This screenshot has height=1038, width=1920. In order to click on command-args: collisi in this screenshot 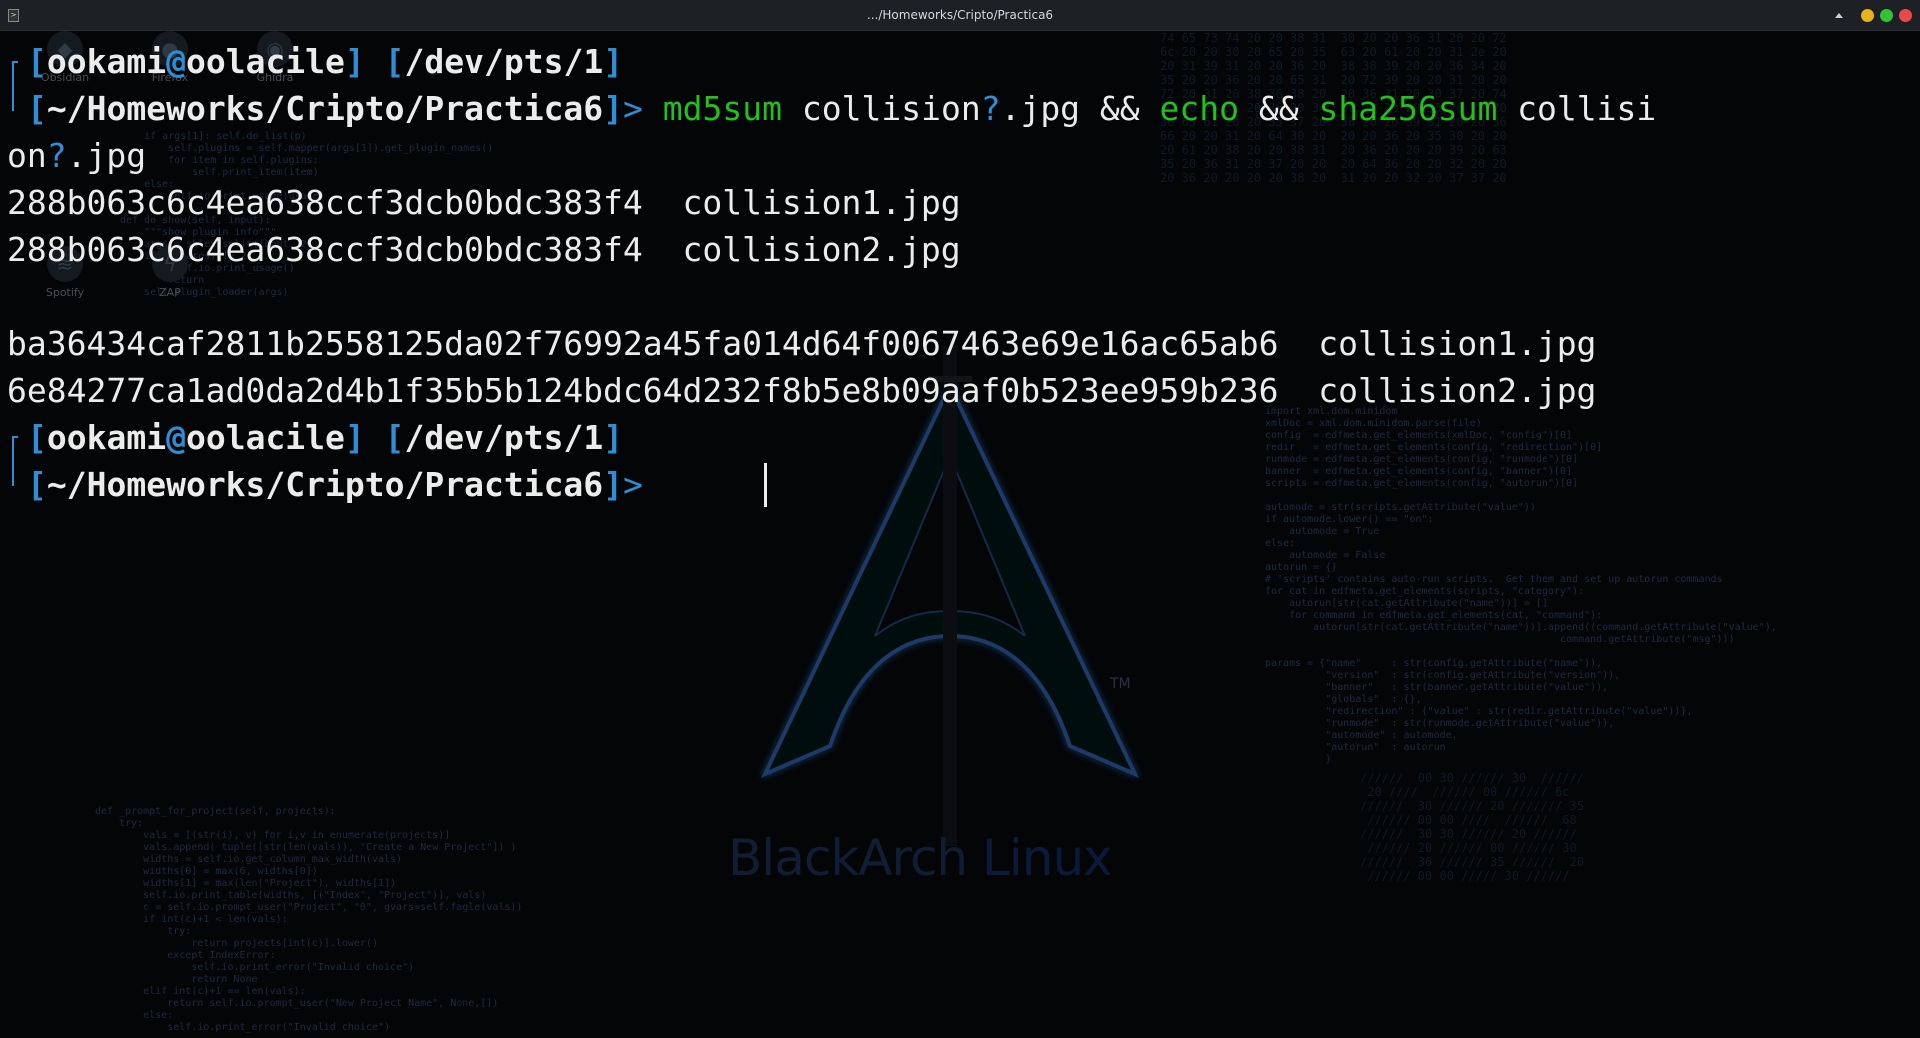, I will do `click(1577, 108)`.